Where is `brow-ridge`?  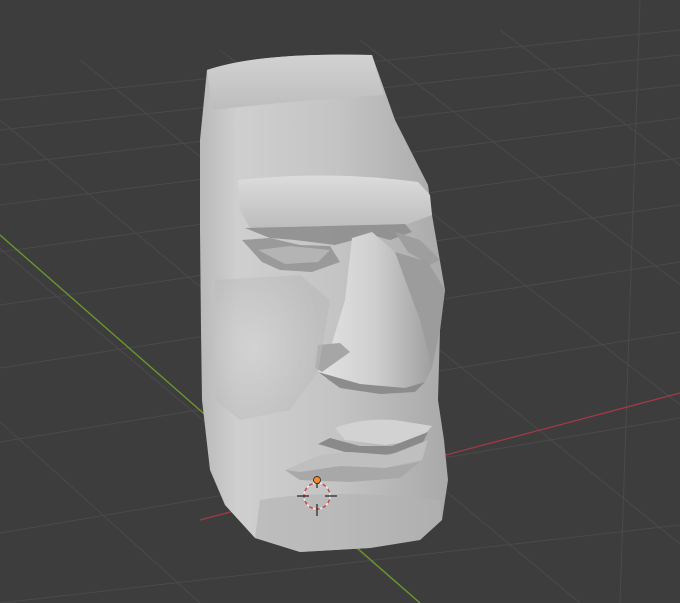
brow-ridge is located at coordinates (335, 201).